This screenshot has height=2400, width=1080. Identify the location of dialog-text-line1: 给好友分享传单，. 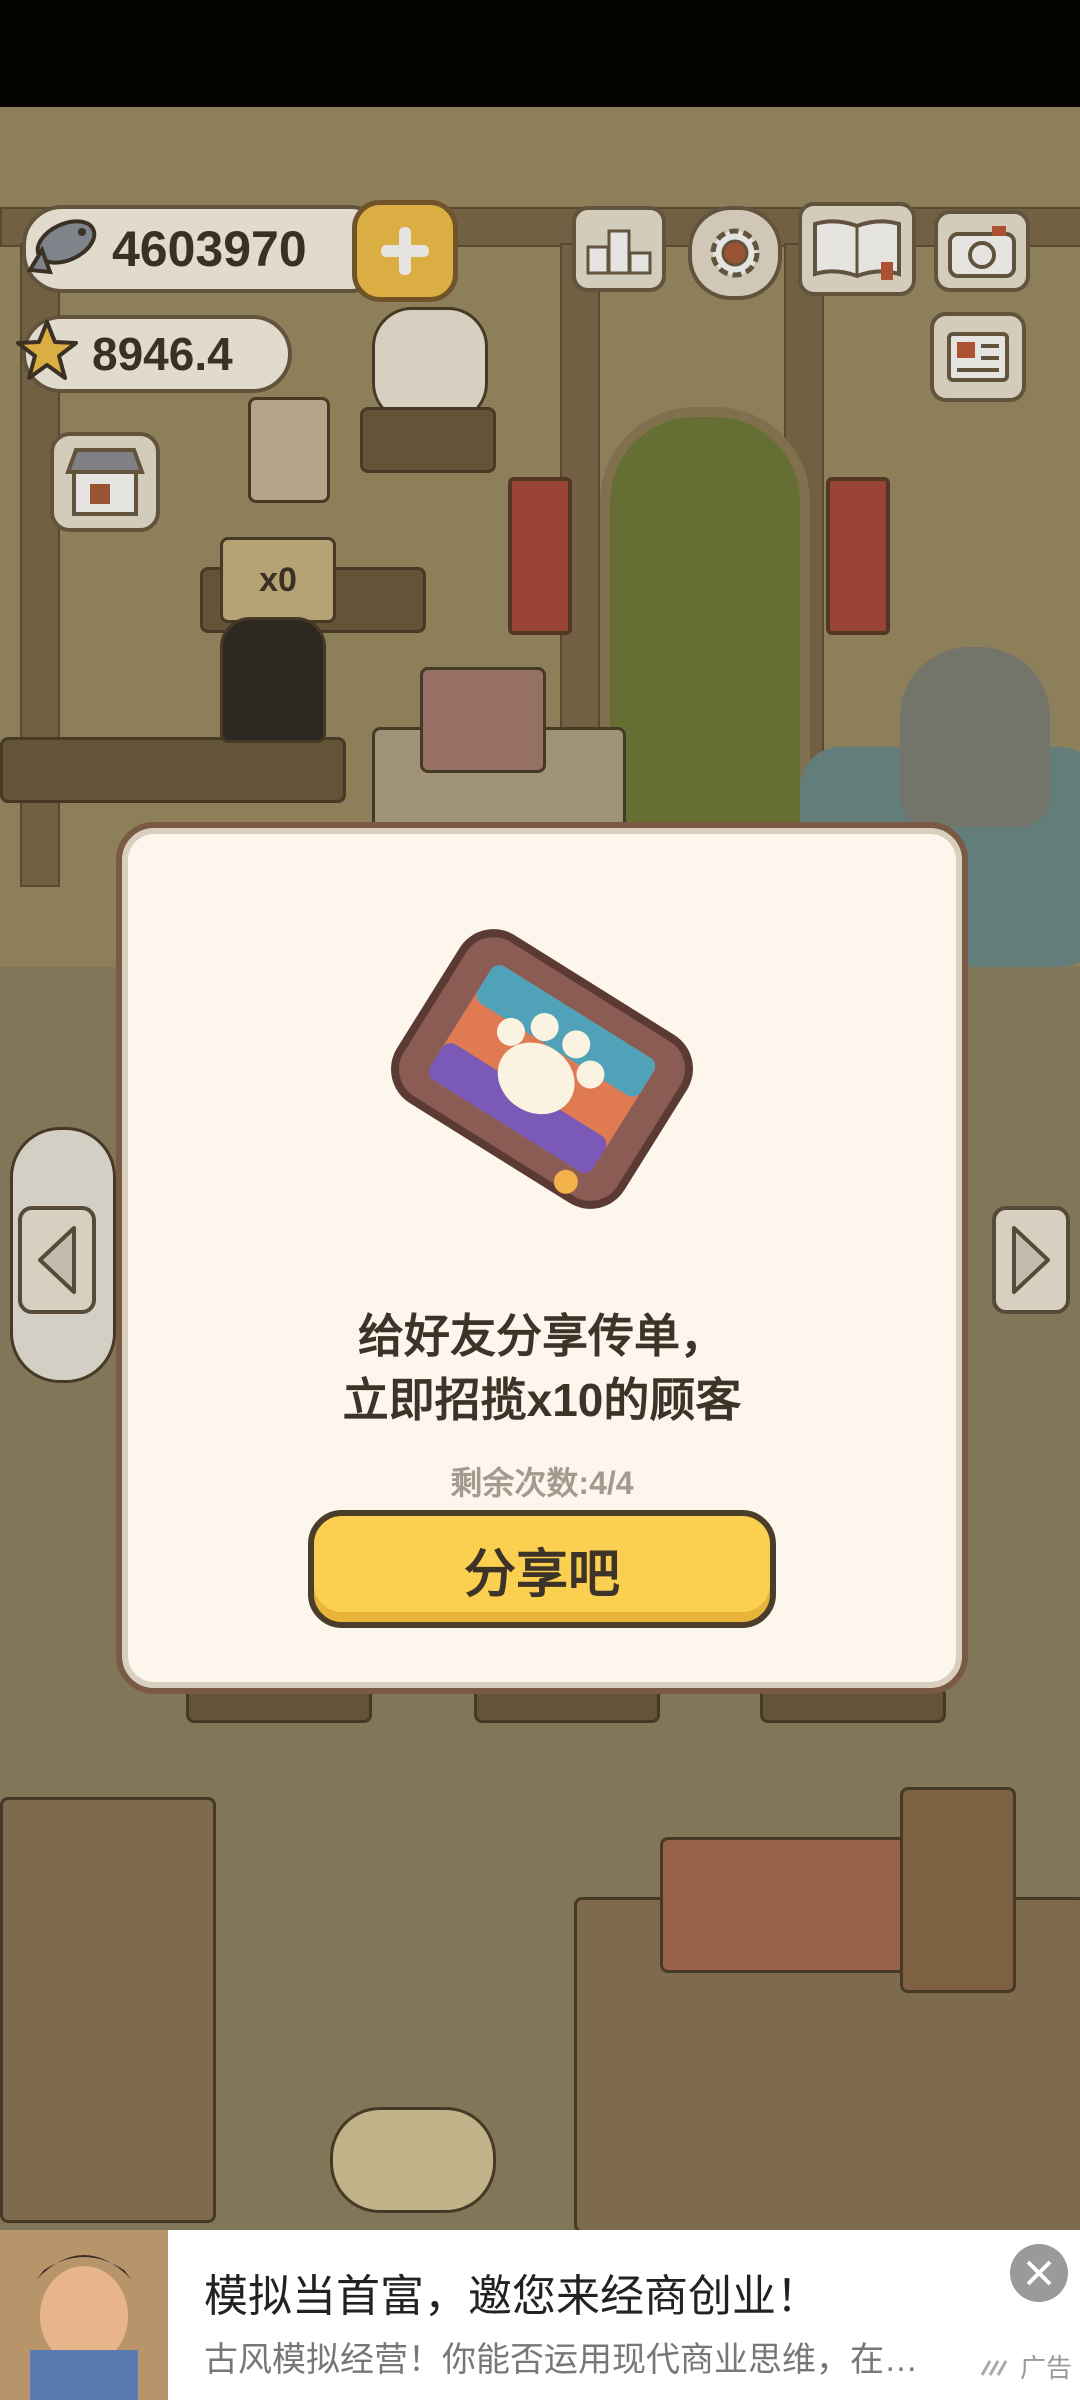
(542, 1336).